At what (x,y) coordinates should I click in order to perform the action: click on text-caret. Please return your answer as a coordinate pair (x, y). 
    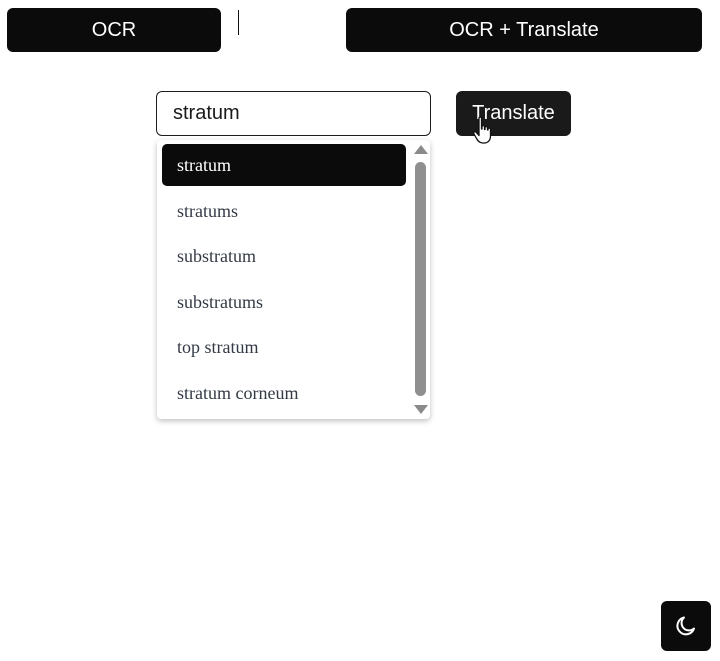
    Looking at the image, I should click on (238, 22).